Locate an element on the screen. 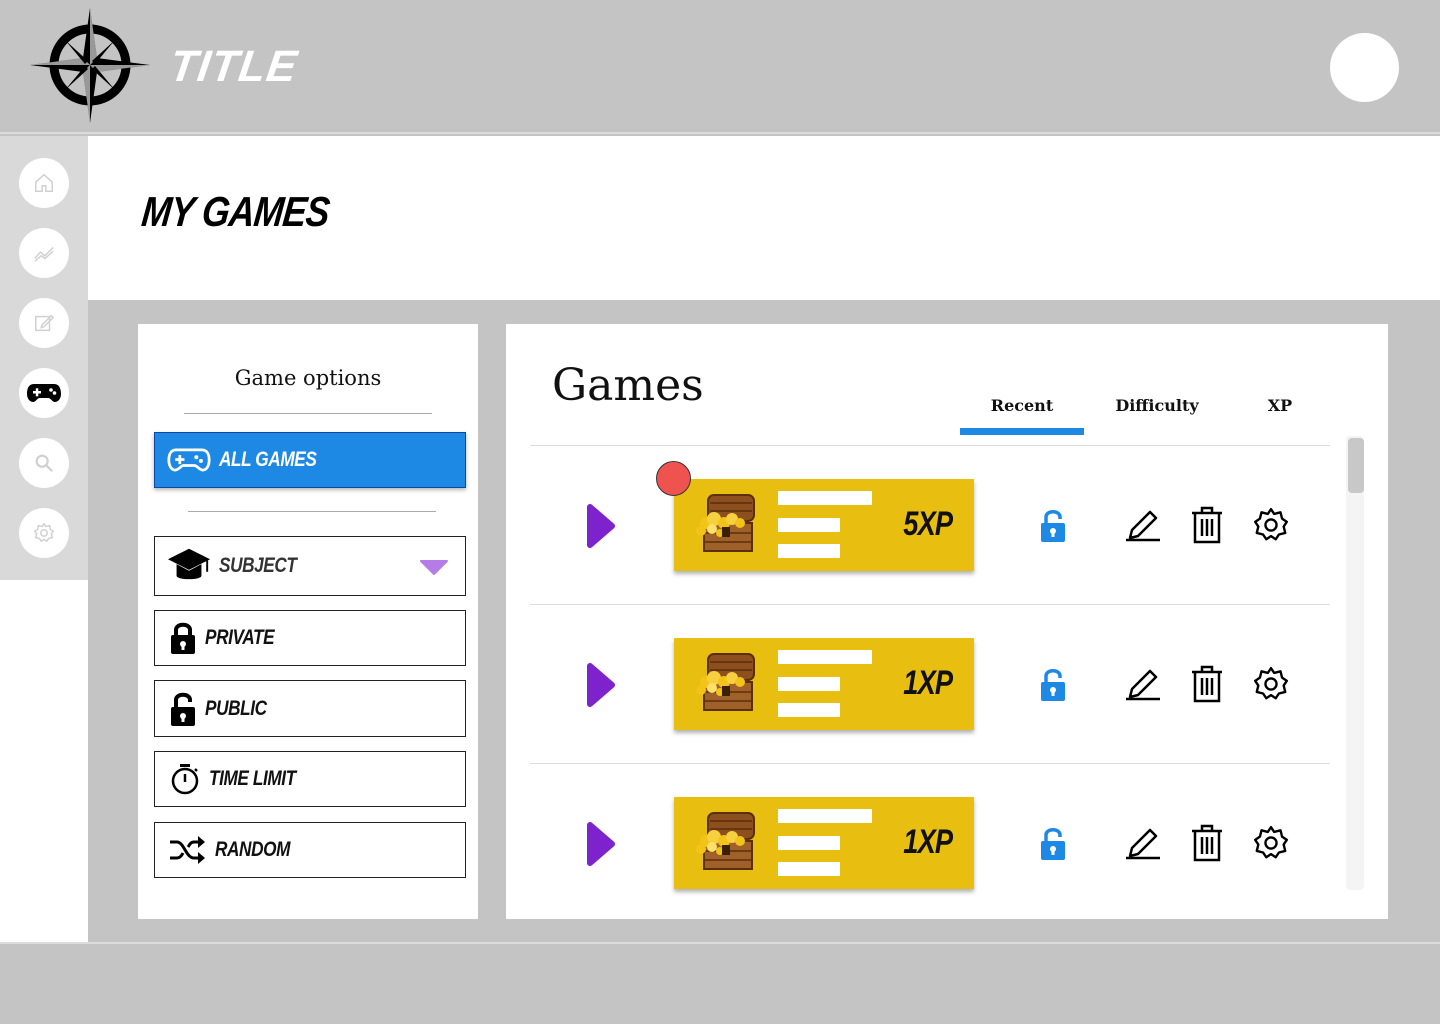 The image size is (1440, 1024). game-row: 5XP is located at coordinates (930, 525).